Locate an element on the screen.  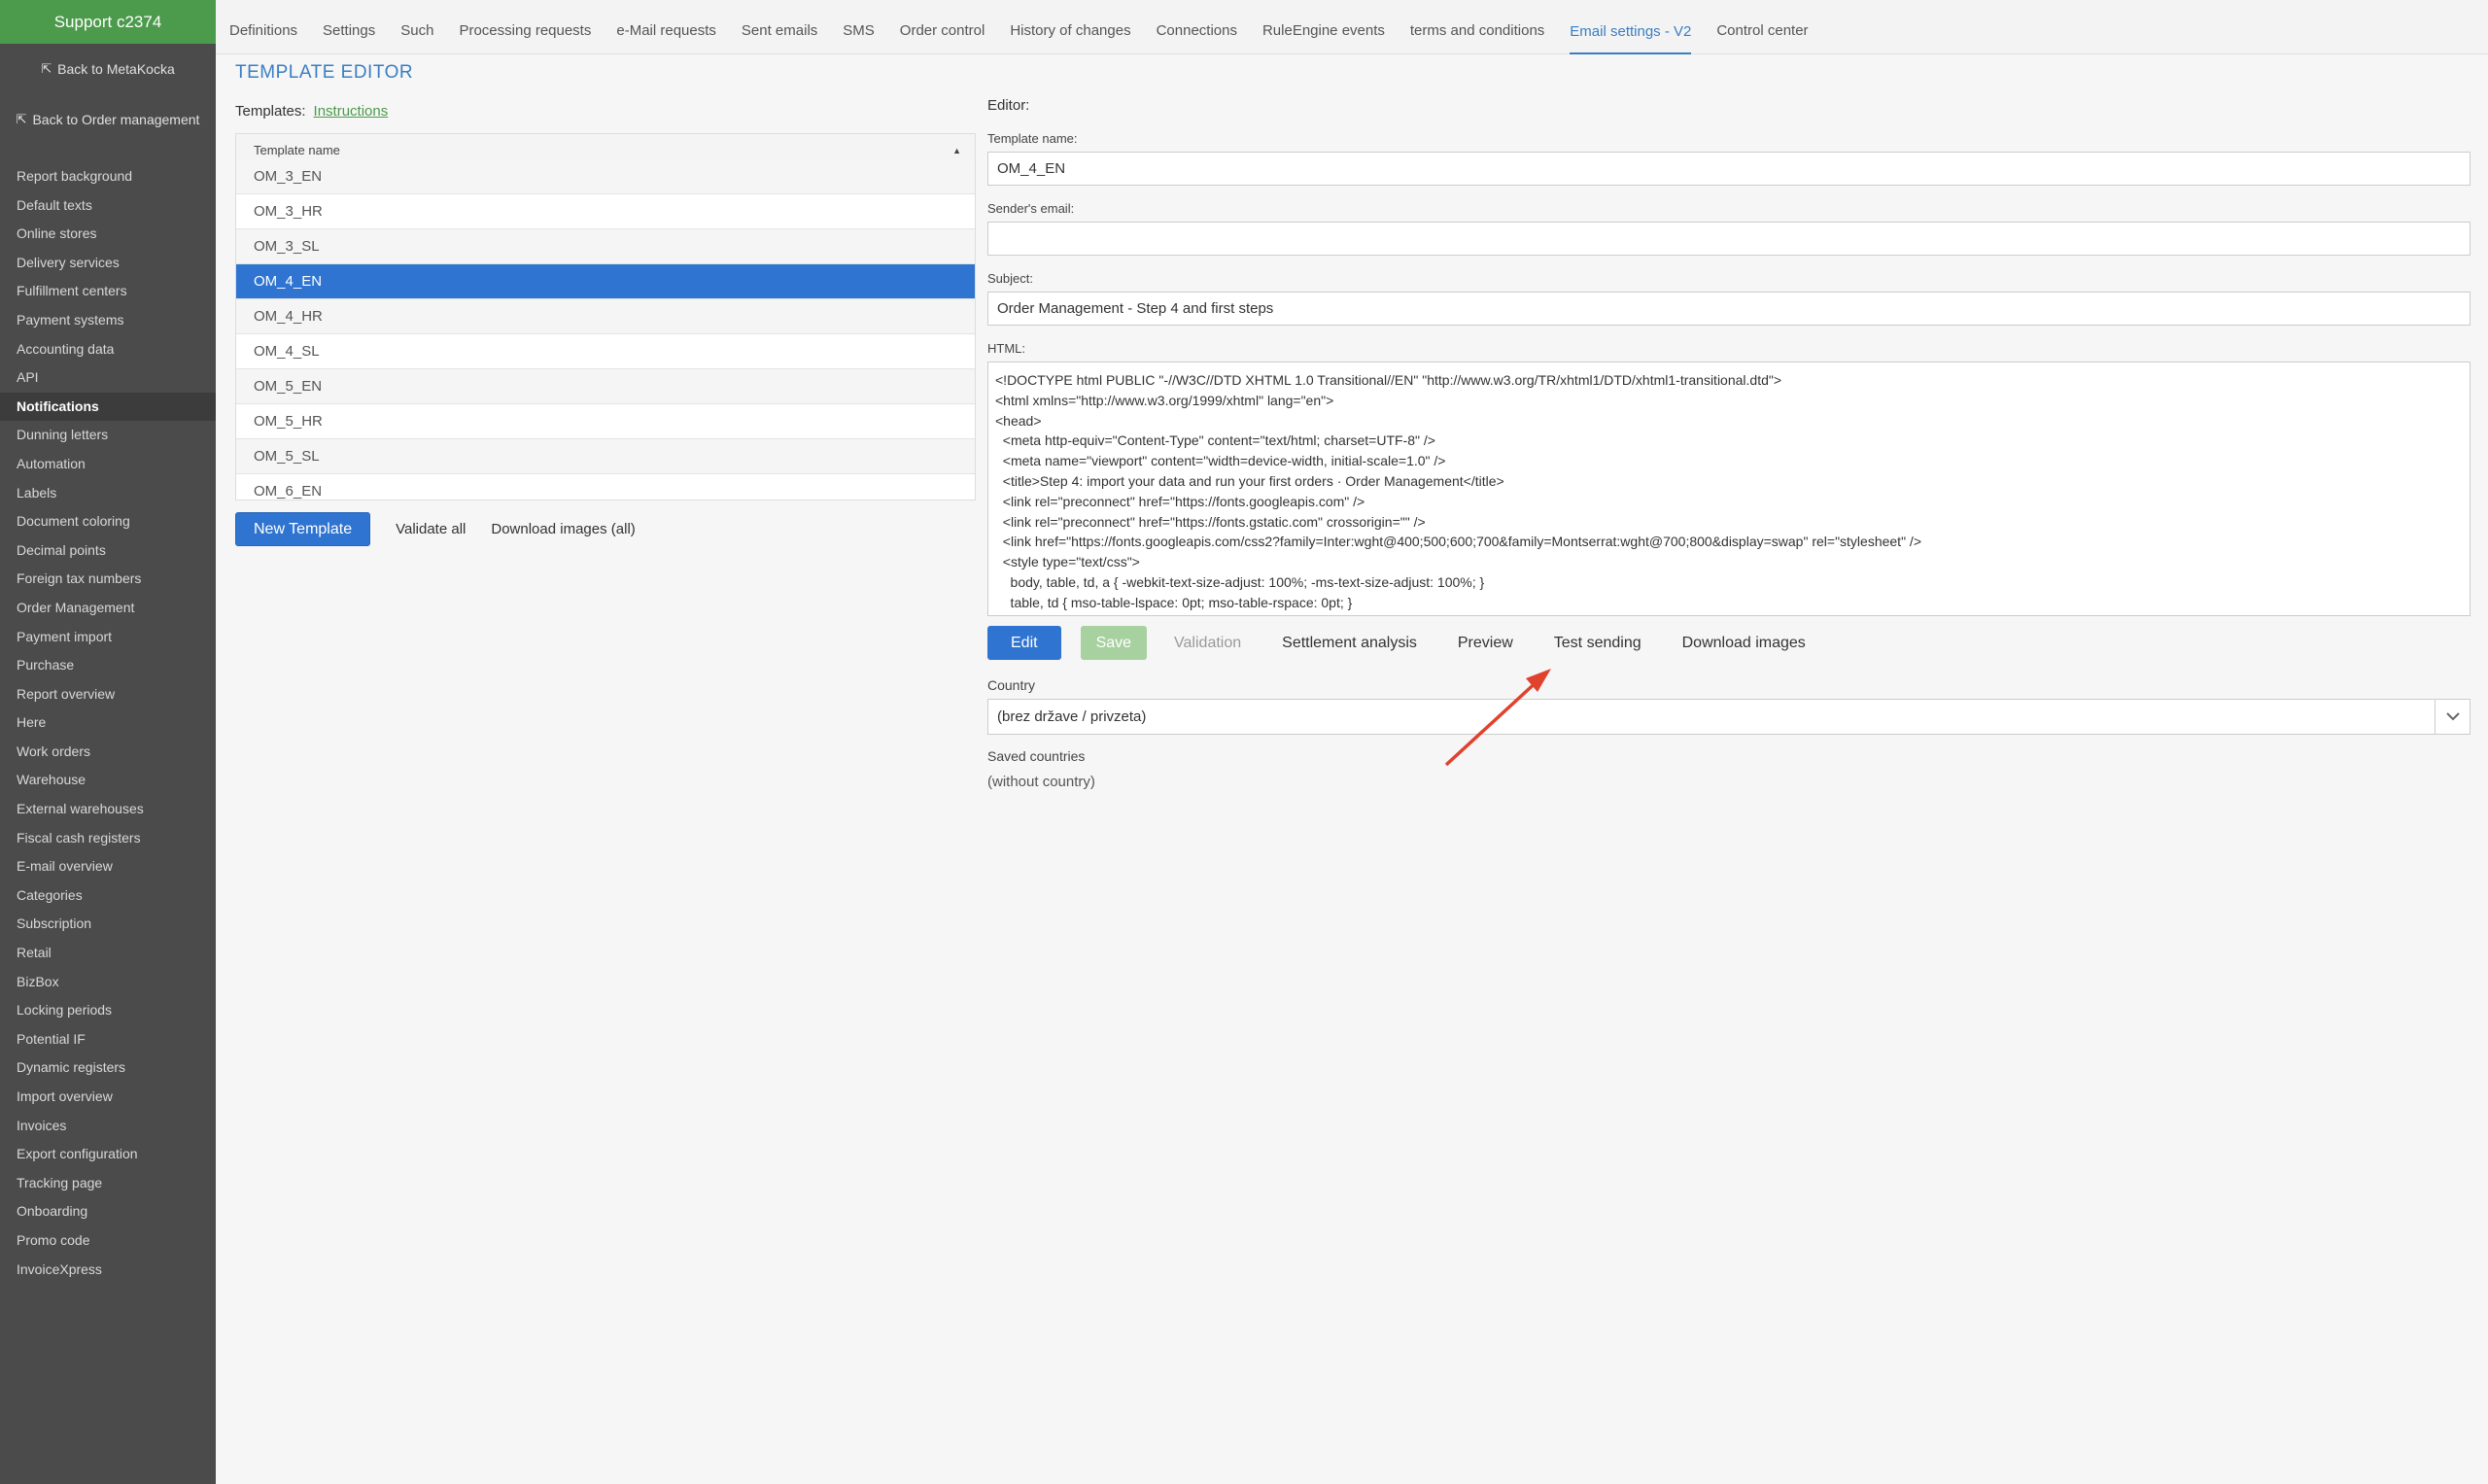
sidebar-item-foreign-tax-numbers: Foreign tax numbers is located at coordinates (108, 579).